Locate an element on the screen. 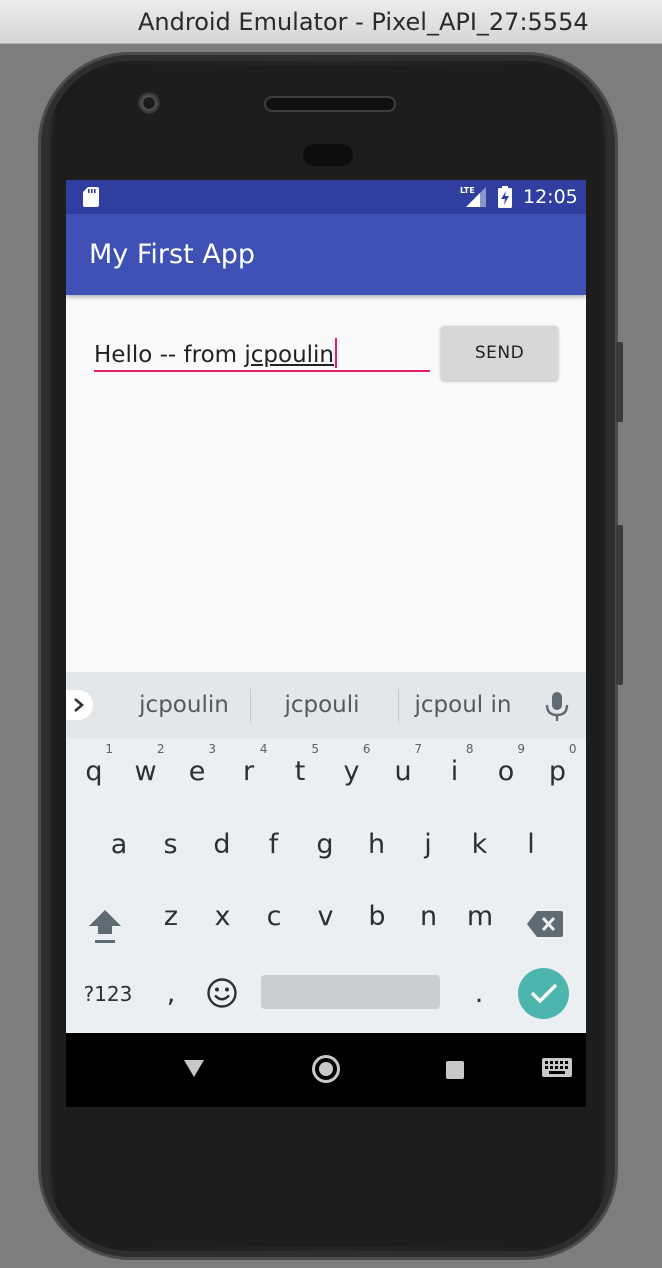 The width and height of the screenshot is (662, 1268). backspace-key is located at coordinates (545, 924).